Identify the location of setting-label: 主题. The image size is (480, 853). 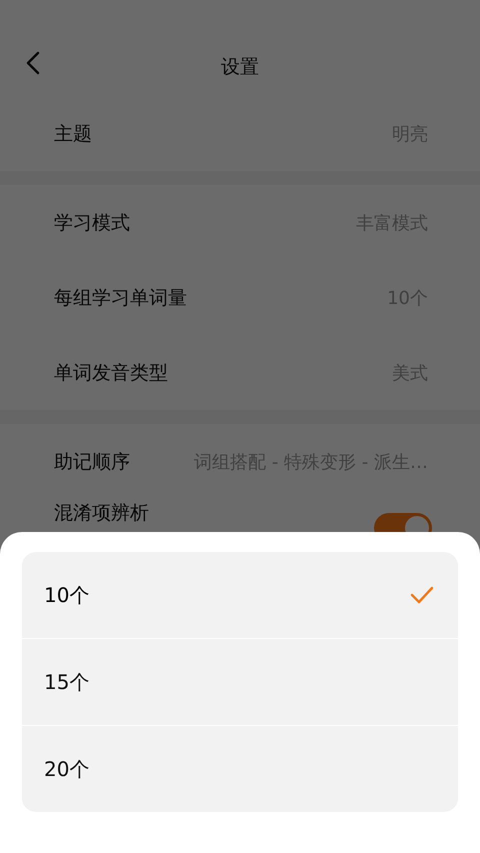
(73, 134).